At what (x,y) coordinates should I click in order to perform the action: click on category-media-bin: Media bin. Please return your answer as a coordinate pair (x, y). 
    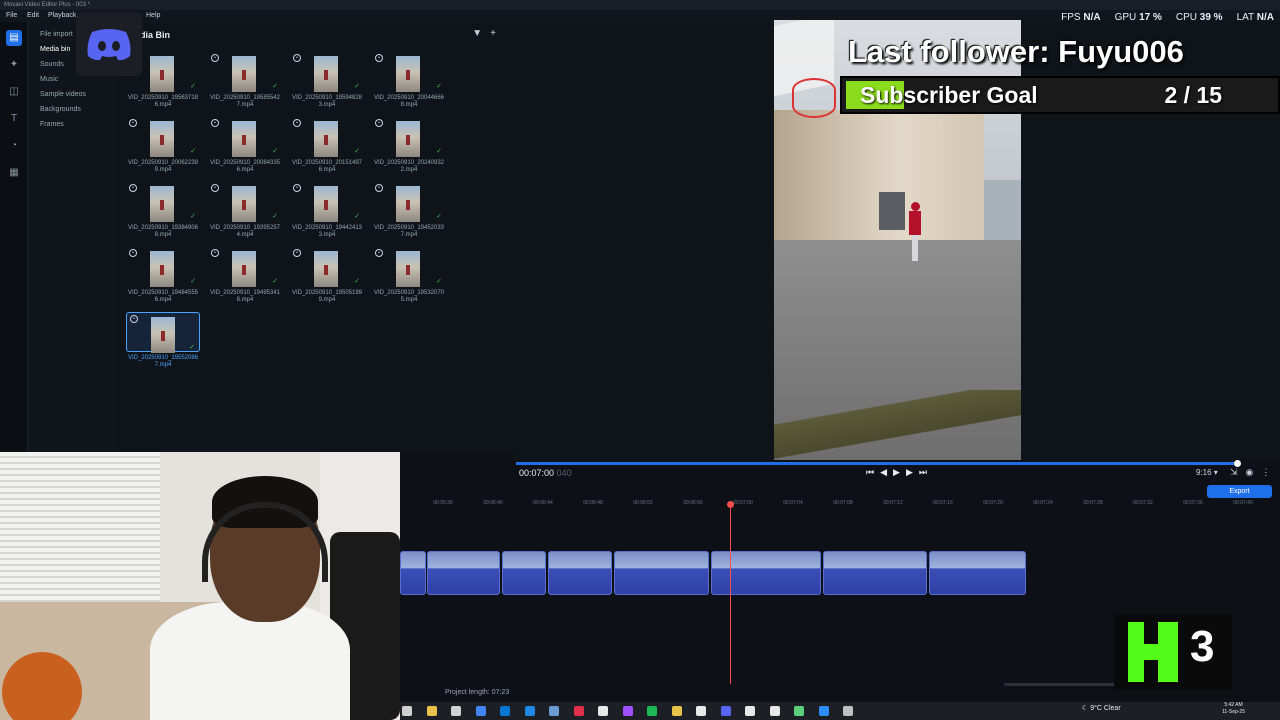
    Looking at the image, I should click on (55, 49).